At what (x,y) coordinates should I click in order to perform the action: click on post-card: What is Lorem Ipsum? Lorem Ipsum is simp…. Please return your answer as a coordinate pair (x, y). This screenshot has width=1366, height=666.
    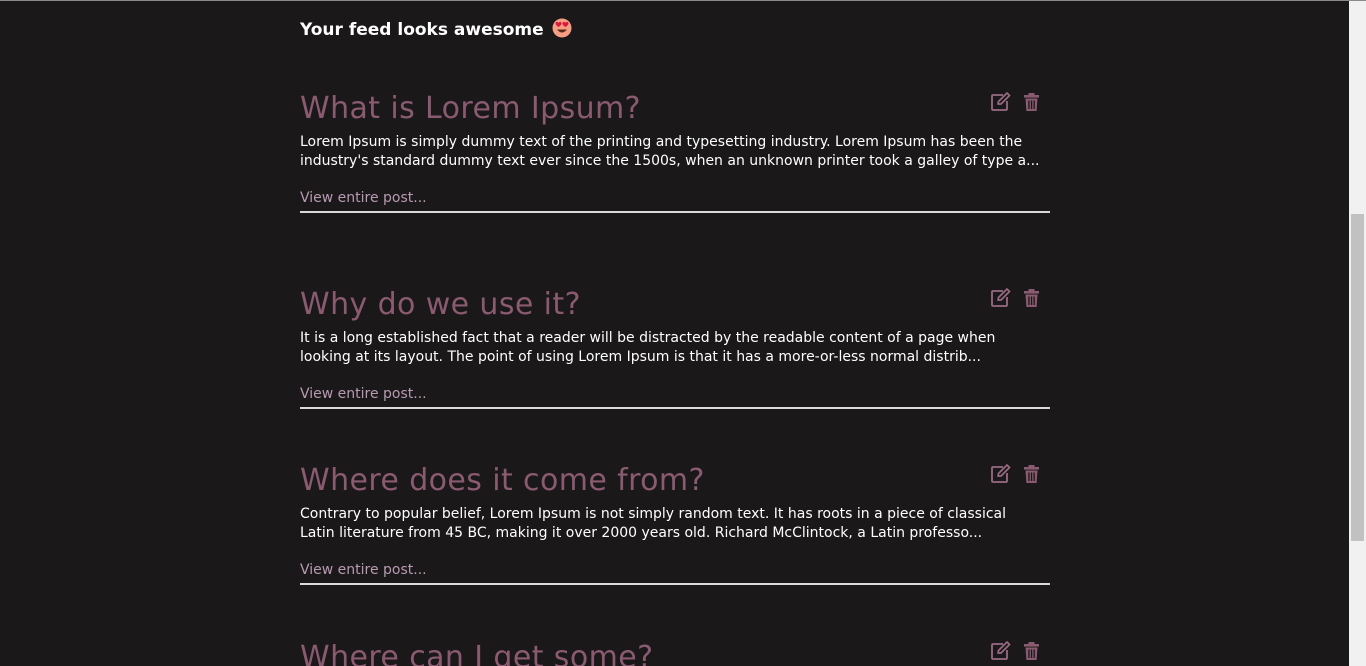
    Looking at the image, I should click on (675, 151).